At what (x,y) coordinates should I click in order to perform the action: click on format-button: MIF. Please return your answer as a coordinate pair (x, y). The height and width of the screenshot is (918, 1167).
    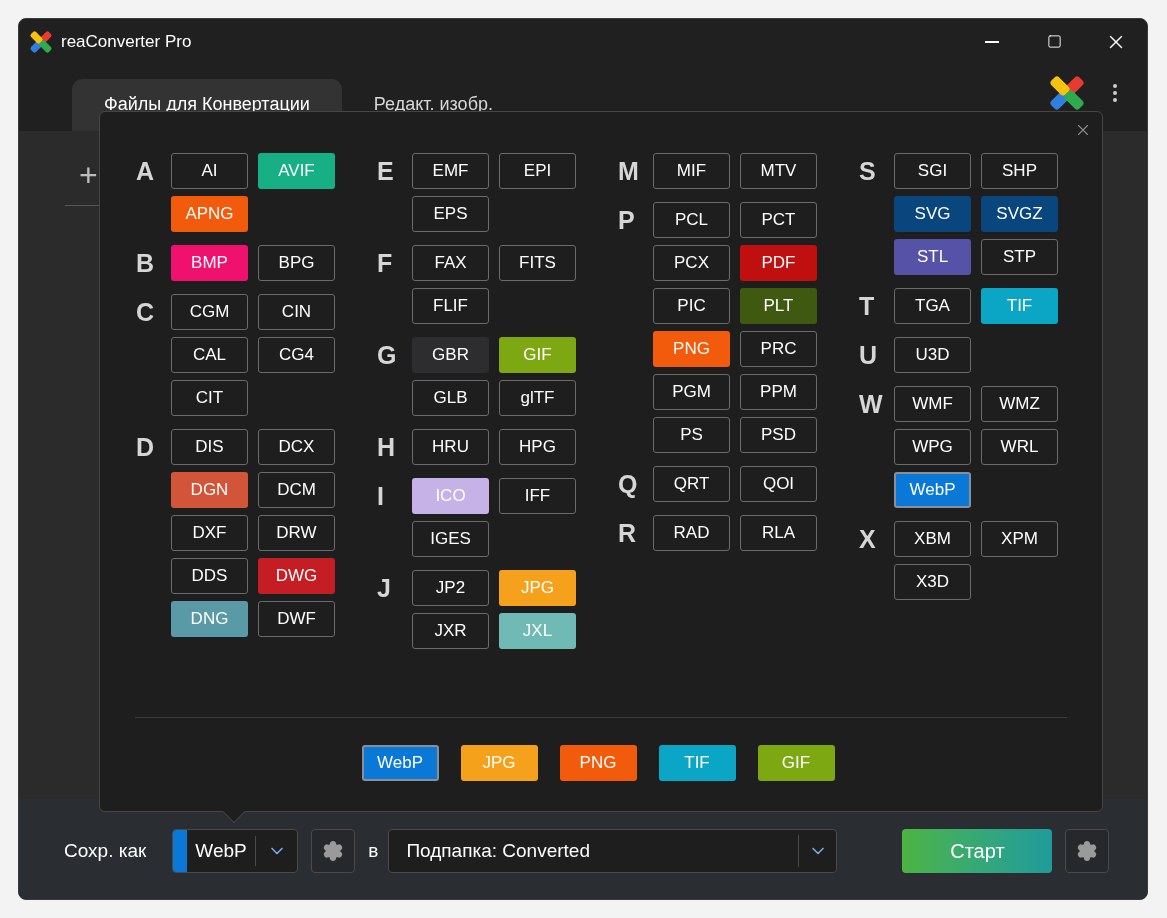
    Looking at the image, I should click on (691, 171).